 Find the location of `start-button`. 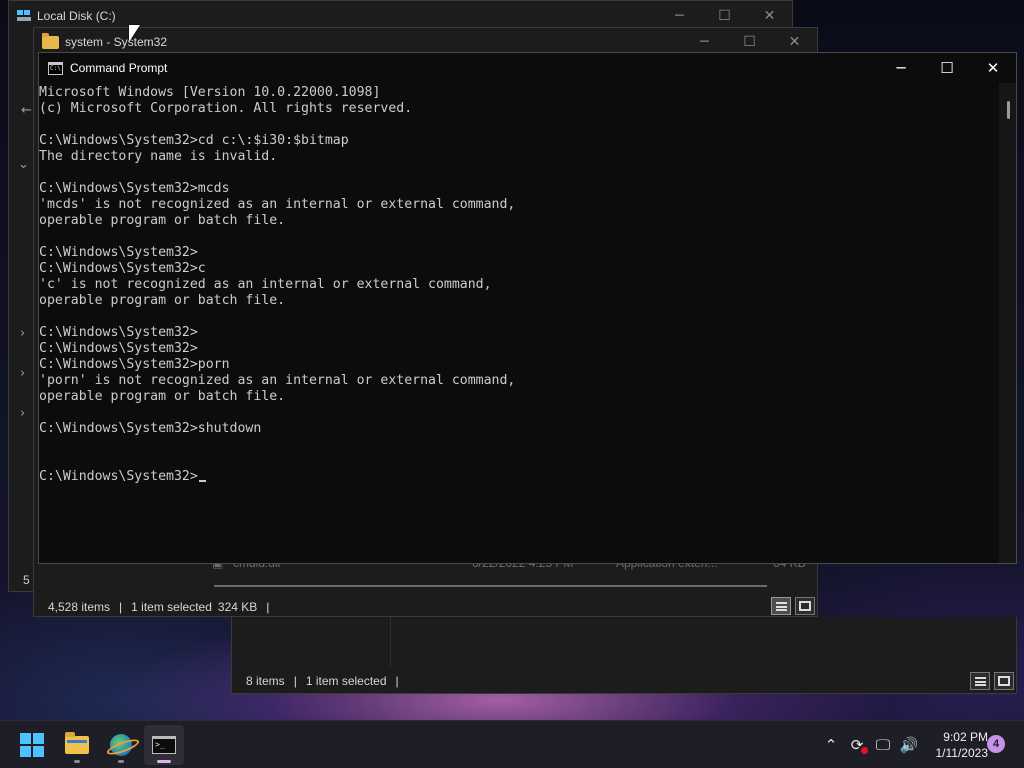

start-button is located at coordinates (32, 745).